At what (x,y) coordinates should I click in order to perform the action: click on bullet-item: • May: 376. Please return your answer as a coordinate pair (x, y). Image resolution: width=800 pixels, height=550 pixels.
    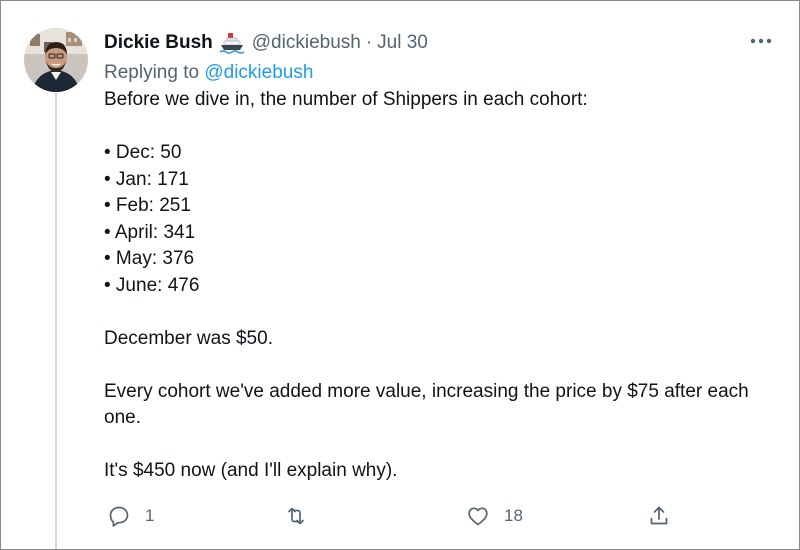
    Looking at the image, I should click on (149, 258).